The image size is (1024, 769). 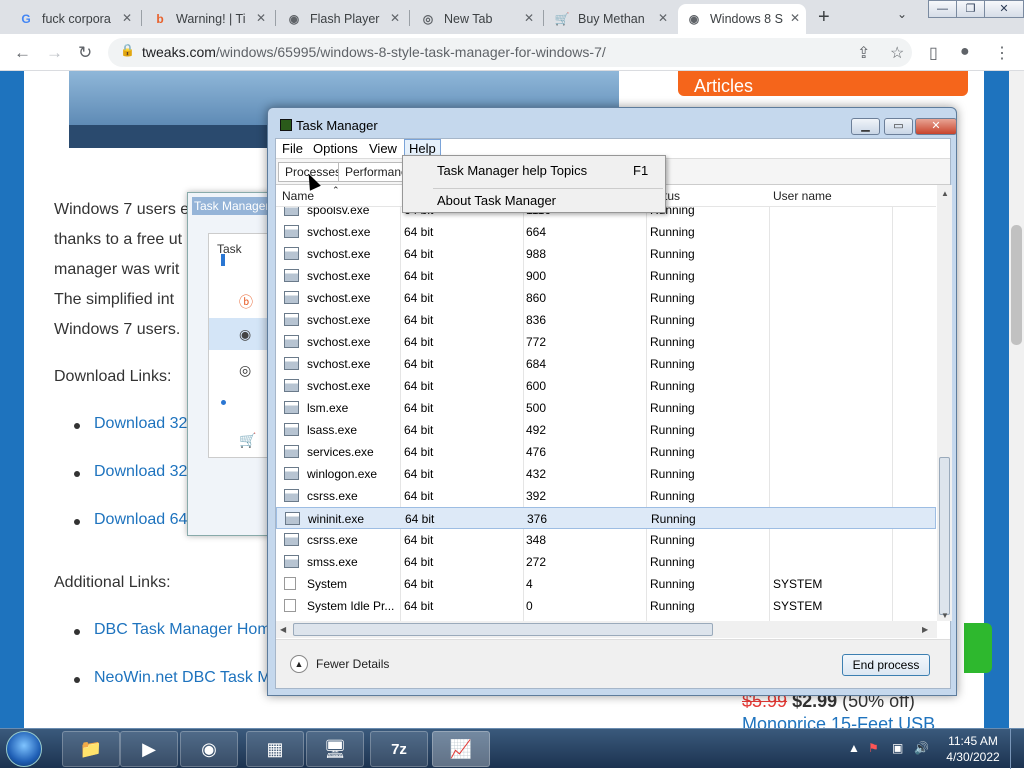 What do you see at coordinates (742, 19) in the screenshot?
I see `browser-tab: ◉ Windows 8 S ✕` at bounding box center [742, 19].